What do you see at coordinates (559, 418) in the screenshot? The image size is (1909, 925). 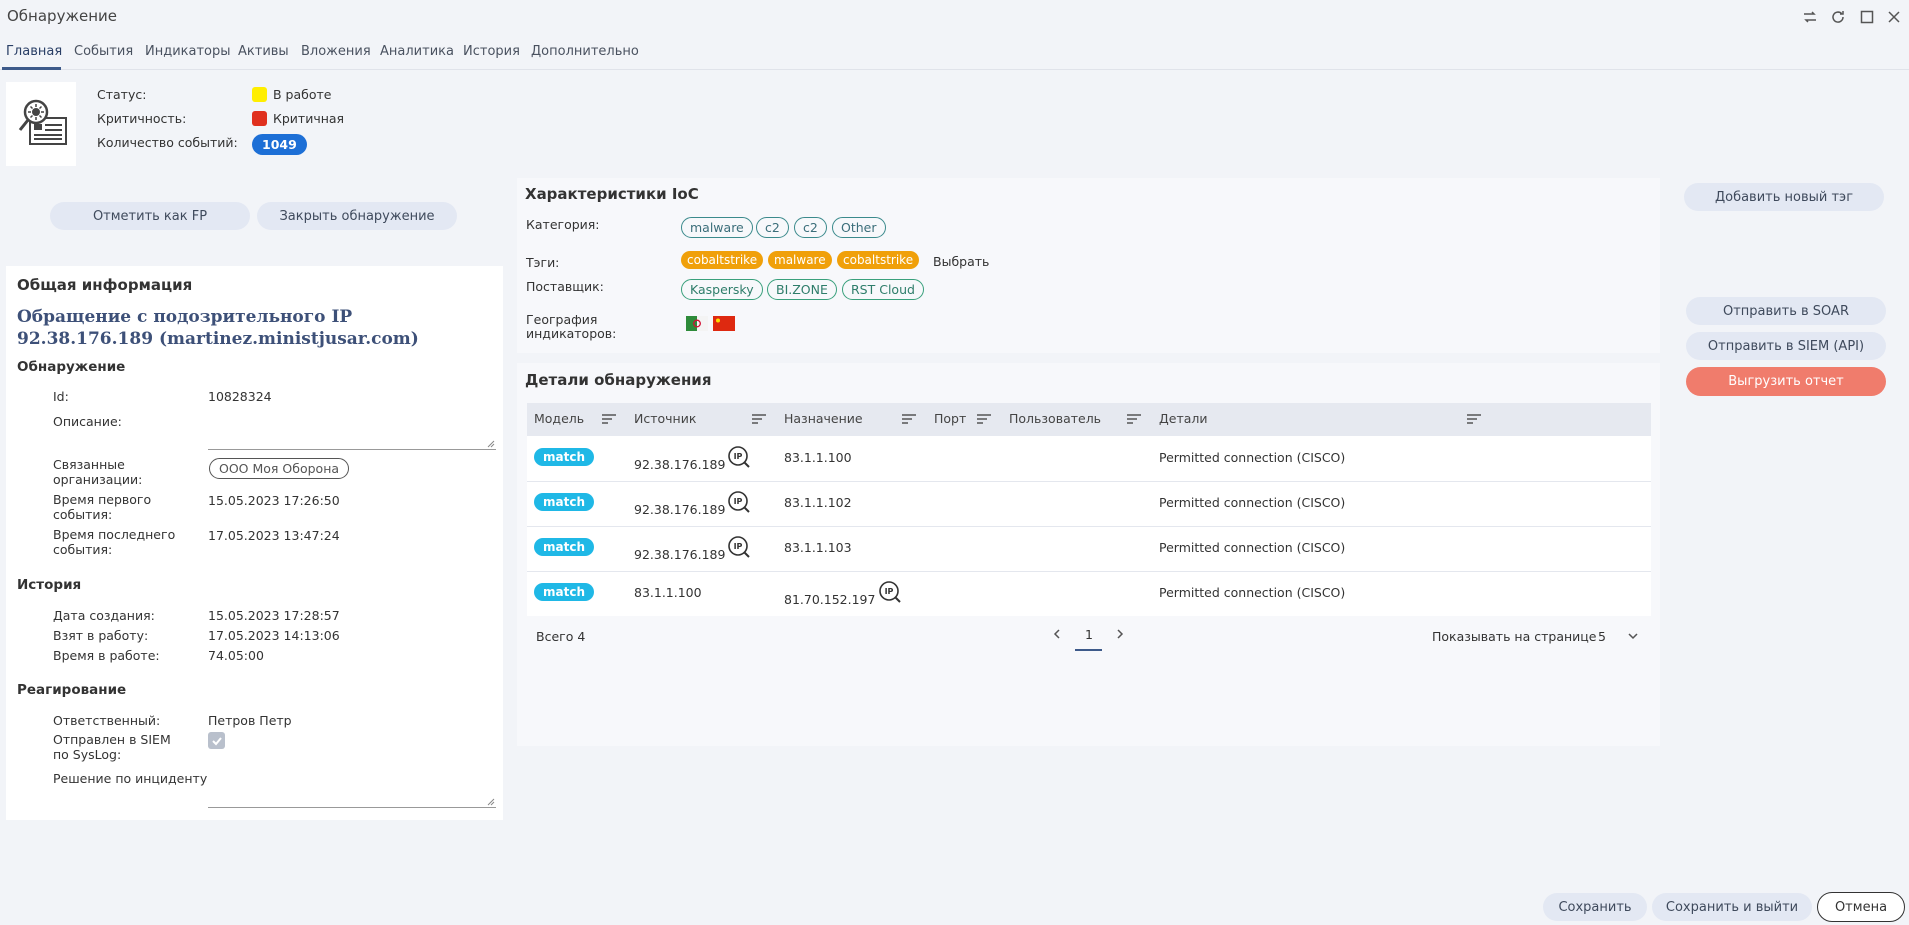 I see `column-model: Модель` at bounding box center [559, 418].